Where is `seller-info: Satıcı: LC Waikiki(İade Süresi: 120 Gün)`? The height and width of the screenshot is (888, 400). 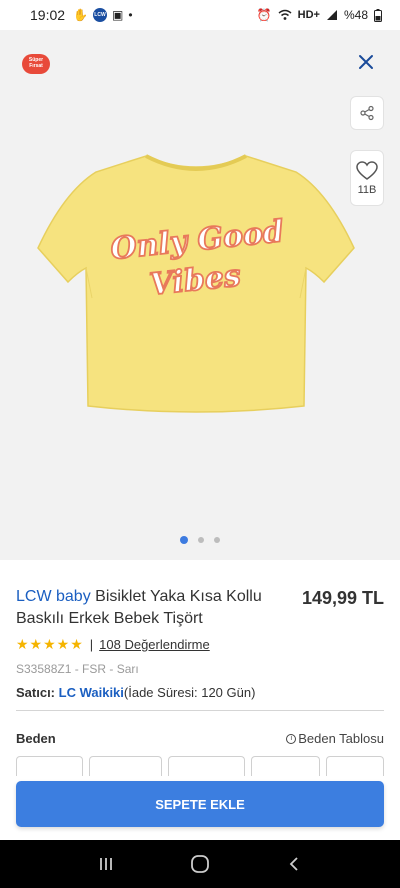 seller-info: Satıcı: LC Waikiki(İade Süresi: 120 Gün) is located at coordinates (200, 692).